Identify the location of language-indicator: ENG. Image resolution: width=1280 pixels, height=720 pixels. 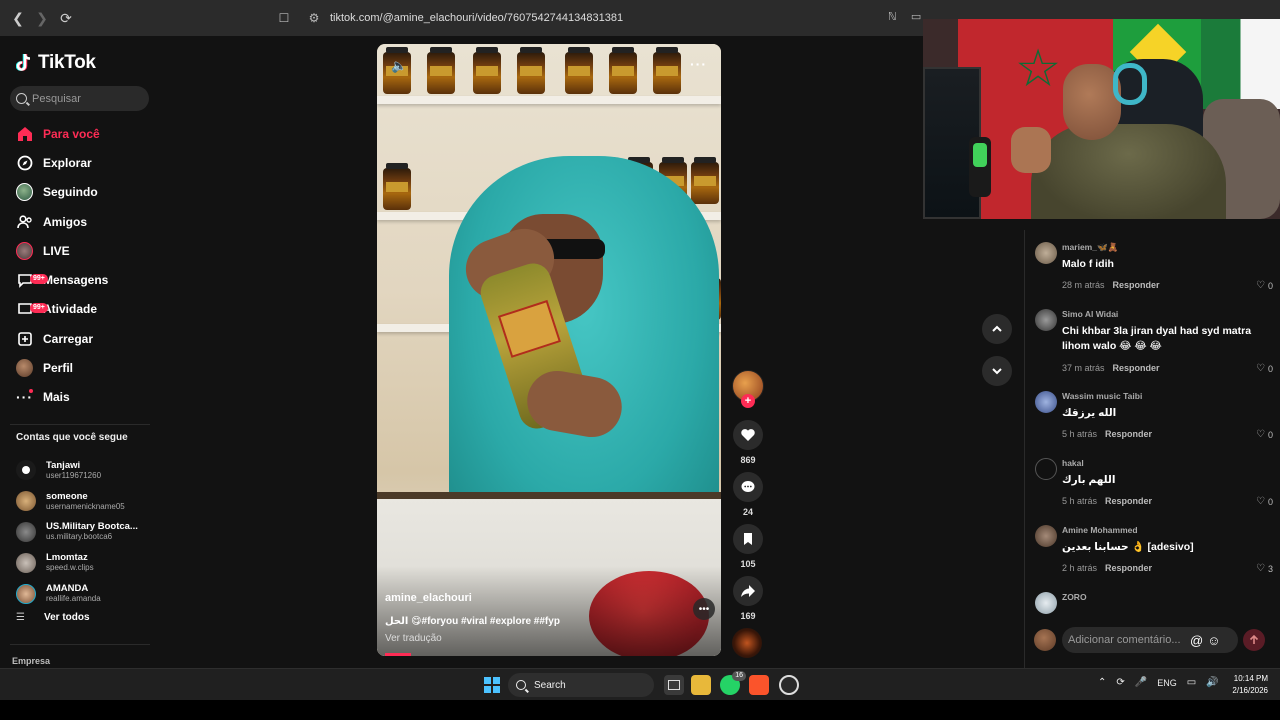
(1167, 683).